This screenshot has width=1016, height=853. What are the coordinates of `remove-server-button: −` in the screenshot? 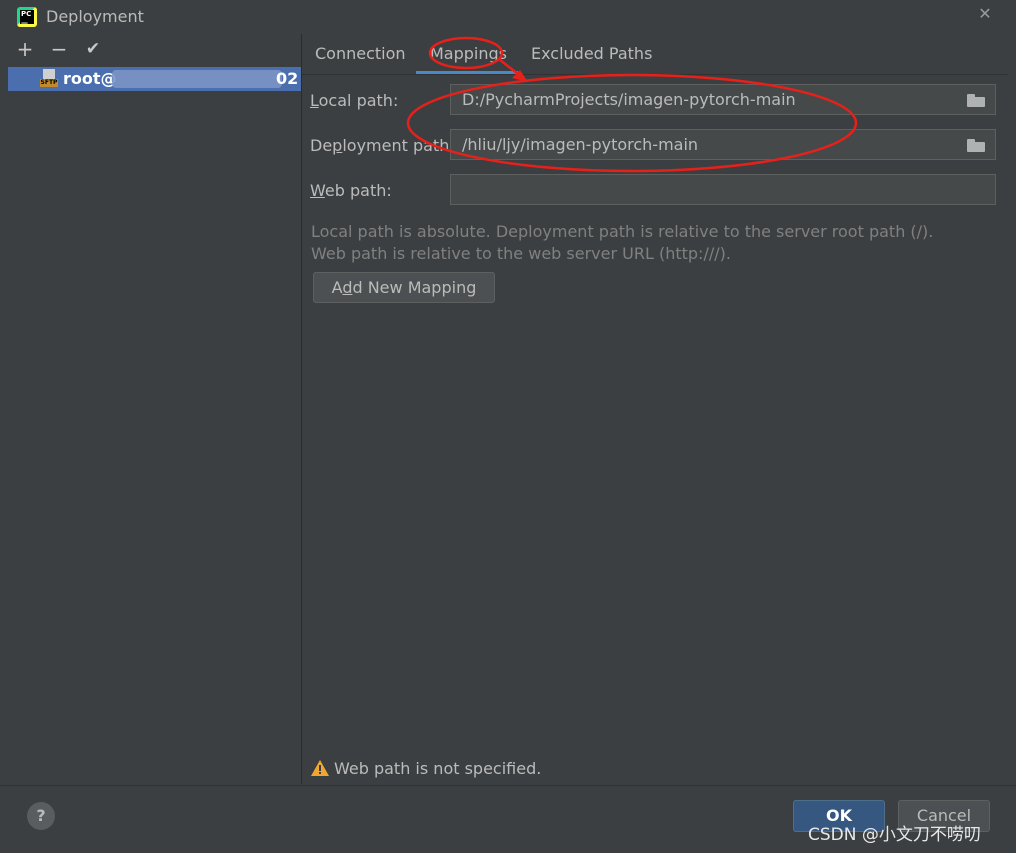 It's located at (59, 49).